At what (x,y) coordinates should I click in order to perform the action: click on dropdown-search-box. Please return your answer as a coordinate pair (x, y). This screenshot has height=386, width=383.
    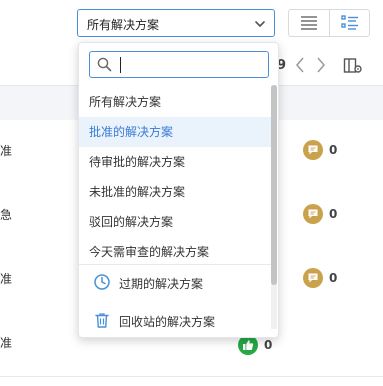
    Looking at the image, I should click on (179, 64).